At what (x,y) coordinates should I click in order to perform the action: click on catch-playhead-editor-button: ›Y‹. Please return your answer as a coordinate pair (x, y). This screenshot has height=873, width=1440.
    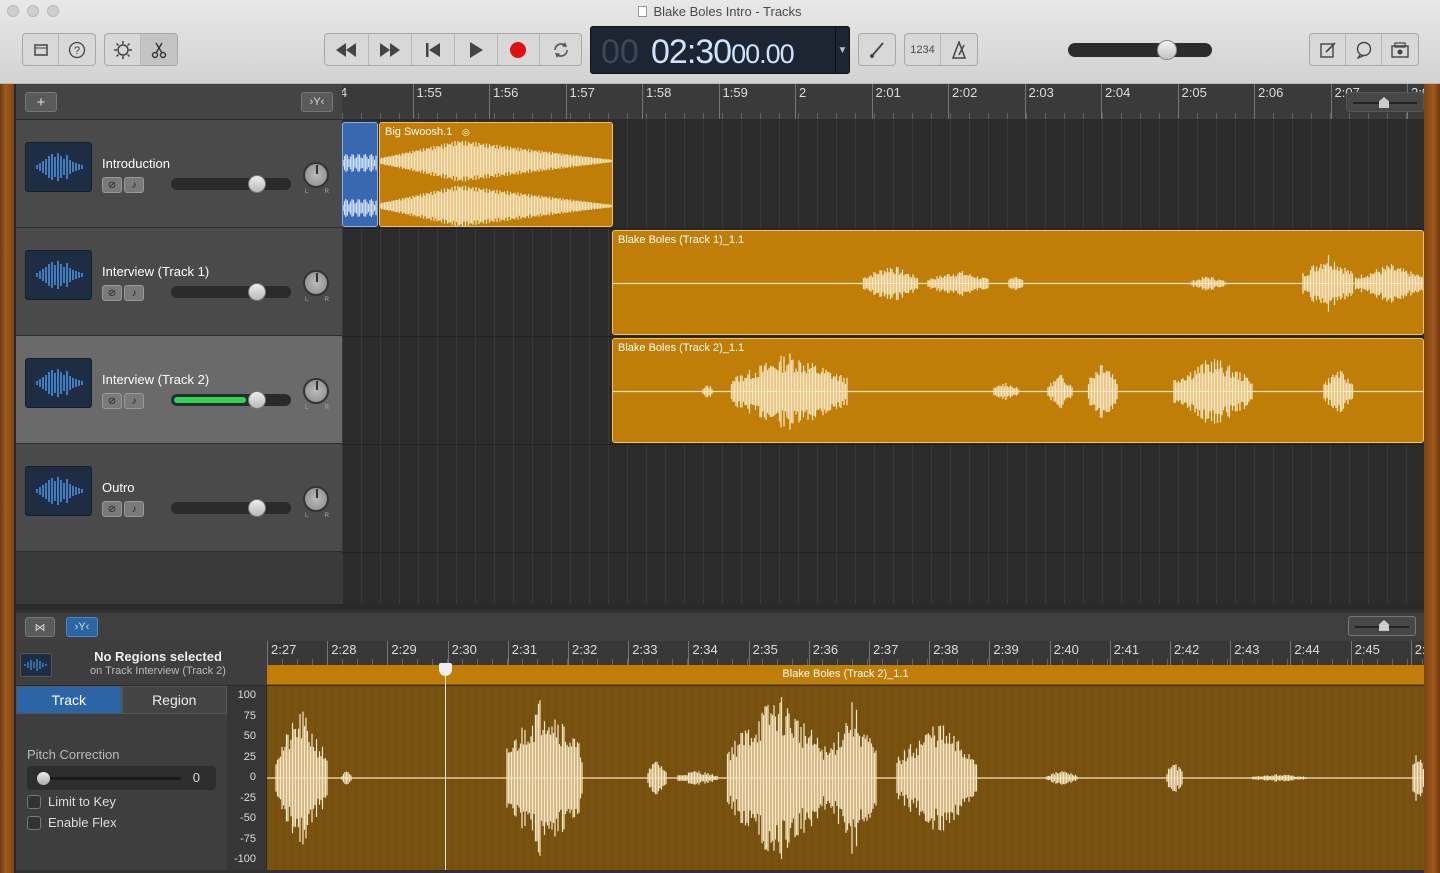
    Looking at the image, I should click on (82, 627).